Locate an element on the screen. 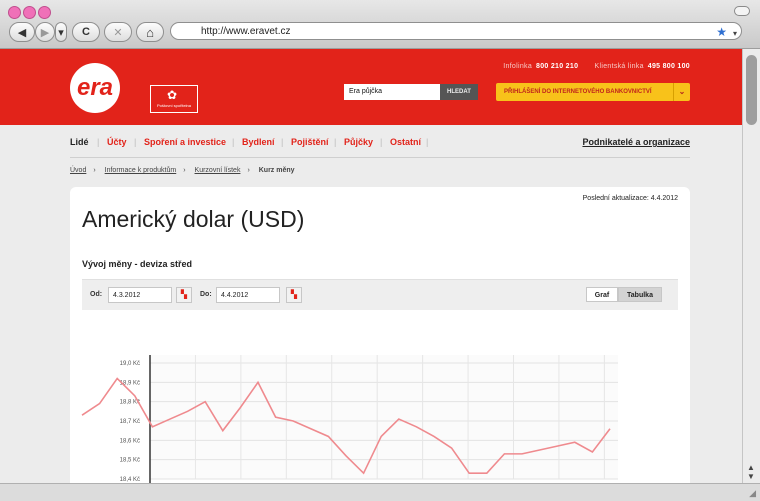 This screenshot has height=501, width=760. resize-grip-icon: ◢ is located at coordinates (752, 493).